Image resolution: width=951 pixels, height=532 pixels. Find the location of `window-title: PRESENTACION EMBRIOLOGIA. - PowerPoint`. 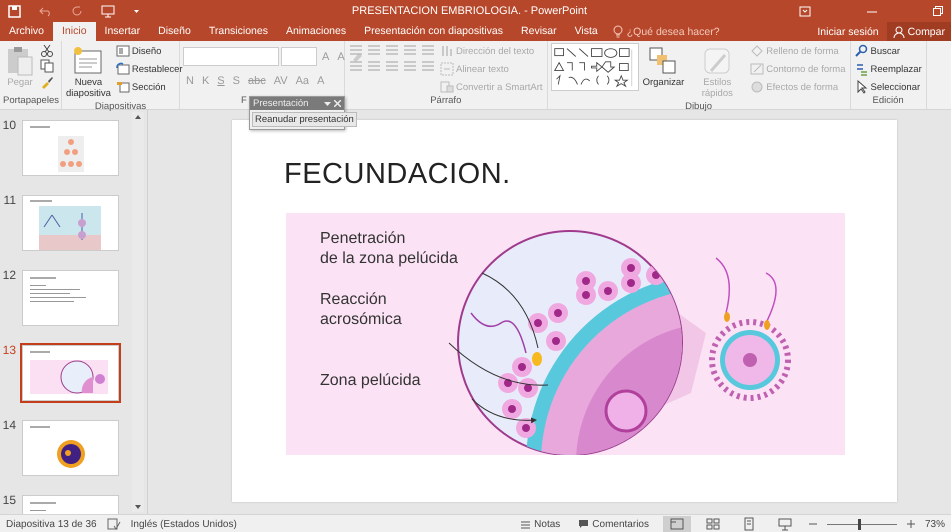

window-title: PRESENTACION EMBRIOLOGIA. - PowerPoint is located at coordinates (469, 11).